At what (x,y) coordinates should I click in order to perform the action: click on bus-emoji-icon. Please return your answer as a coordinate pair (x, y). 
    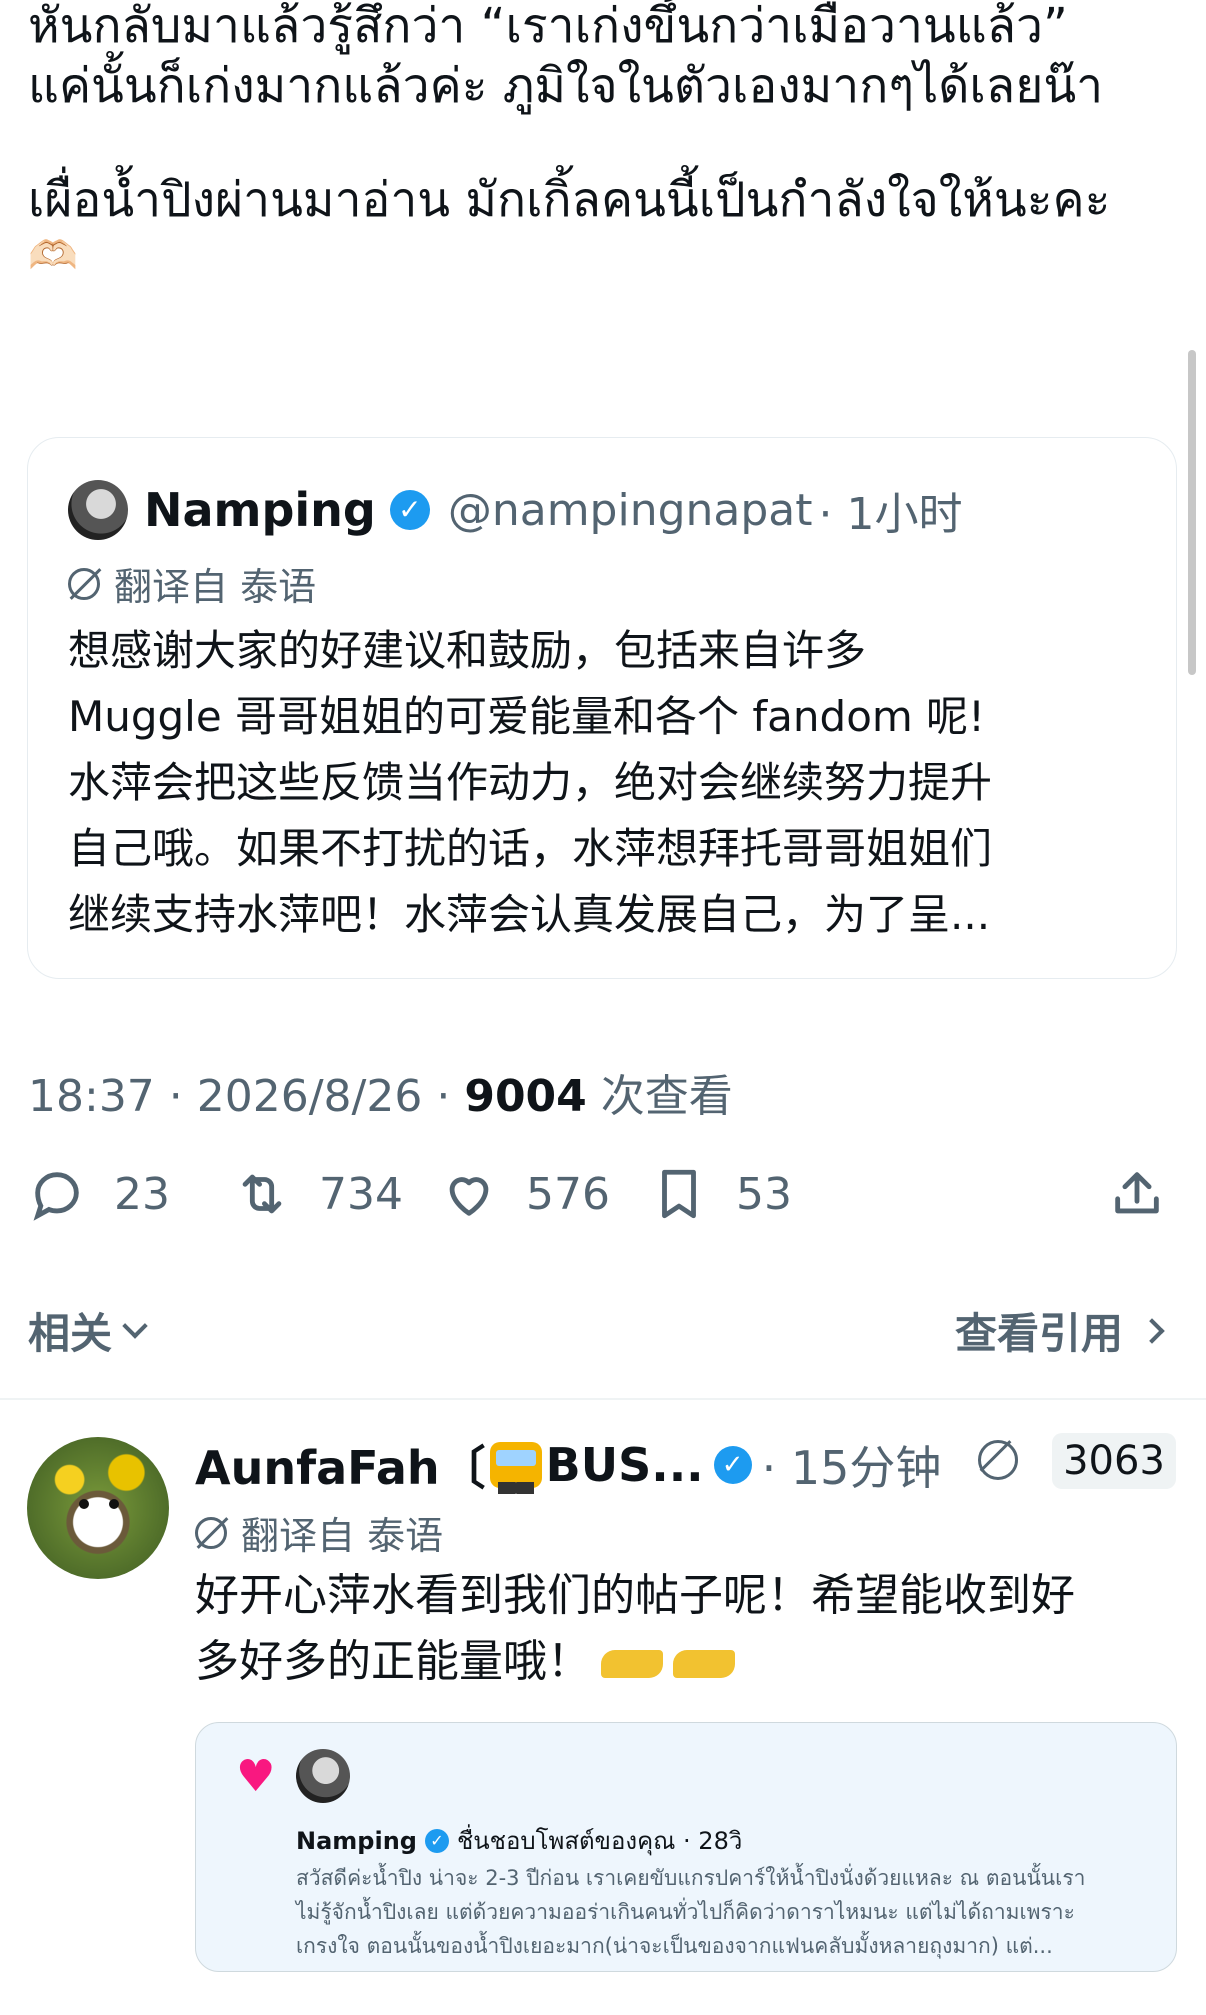
    Looking at the image, I should click on (515, 1468).